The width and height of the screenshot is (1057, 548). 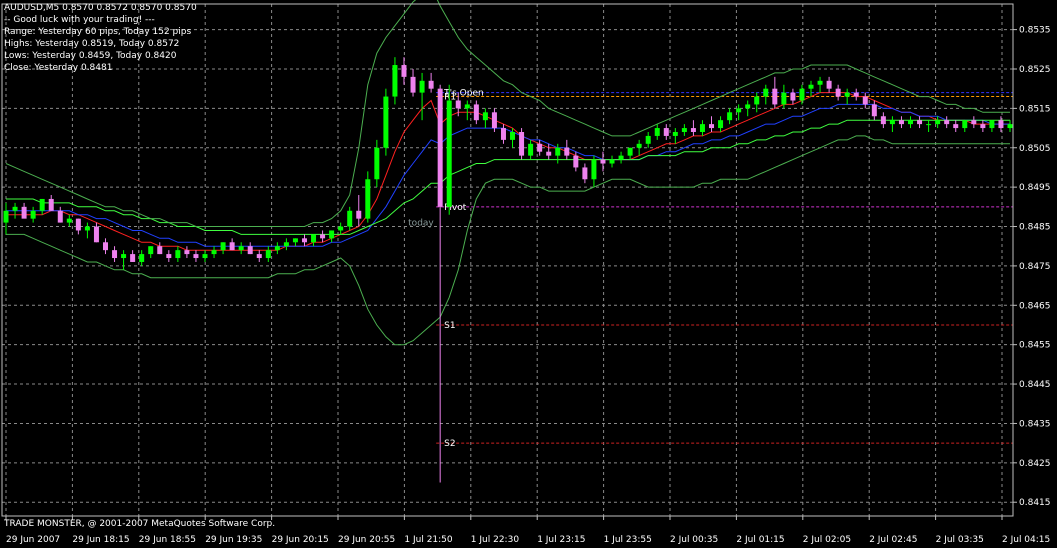 What do you see at coordinates (449, 326) in the screenshot?
I see `level-label: S1` at bounding box center [449, 326].